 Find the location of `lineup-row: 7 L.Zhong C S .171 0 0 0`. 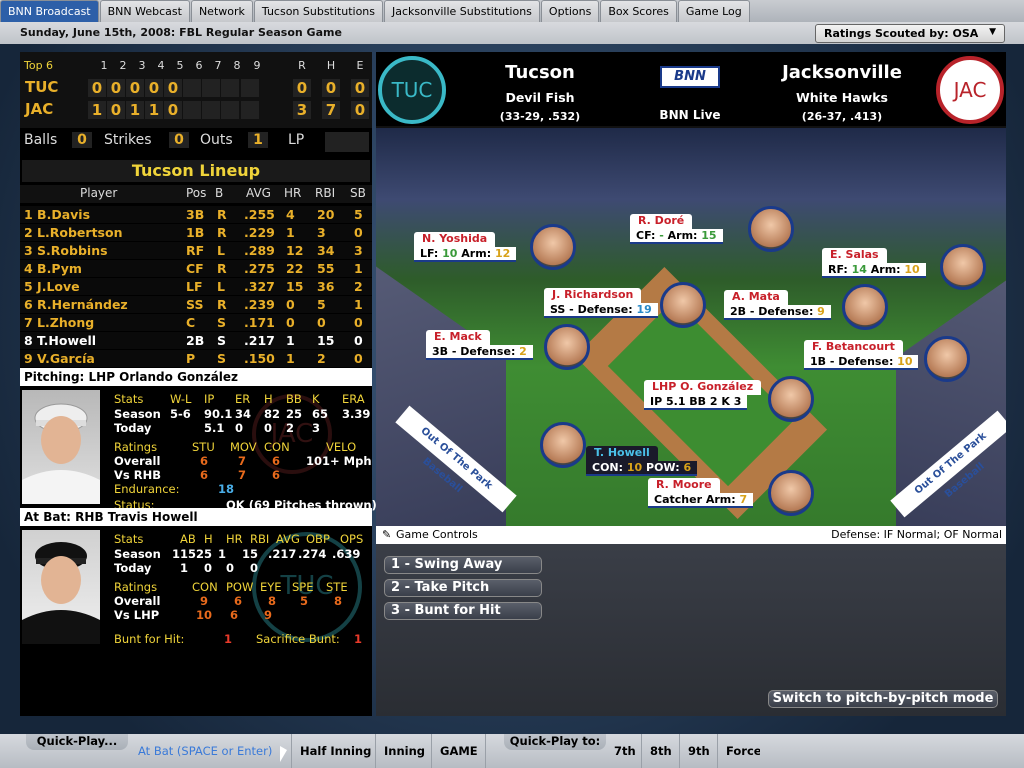

lineup-row: 7 L.Zhong C S .171 0 0 0 is located at coordinates (196, 322).